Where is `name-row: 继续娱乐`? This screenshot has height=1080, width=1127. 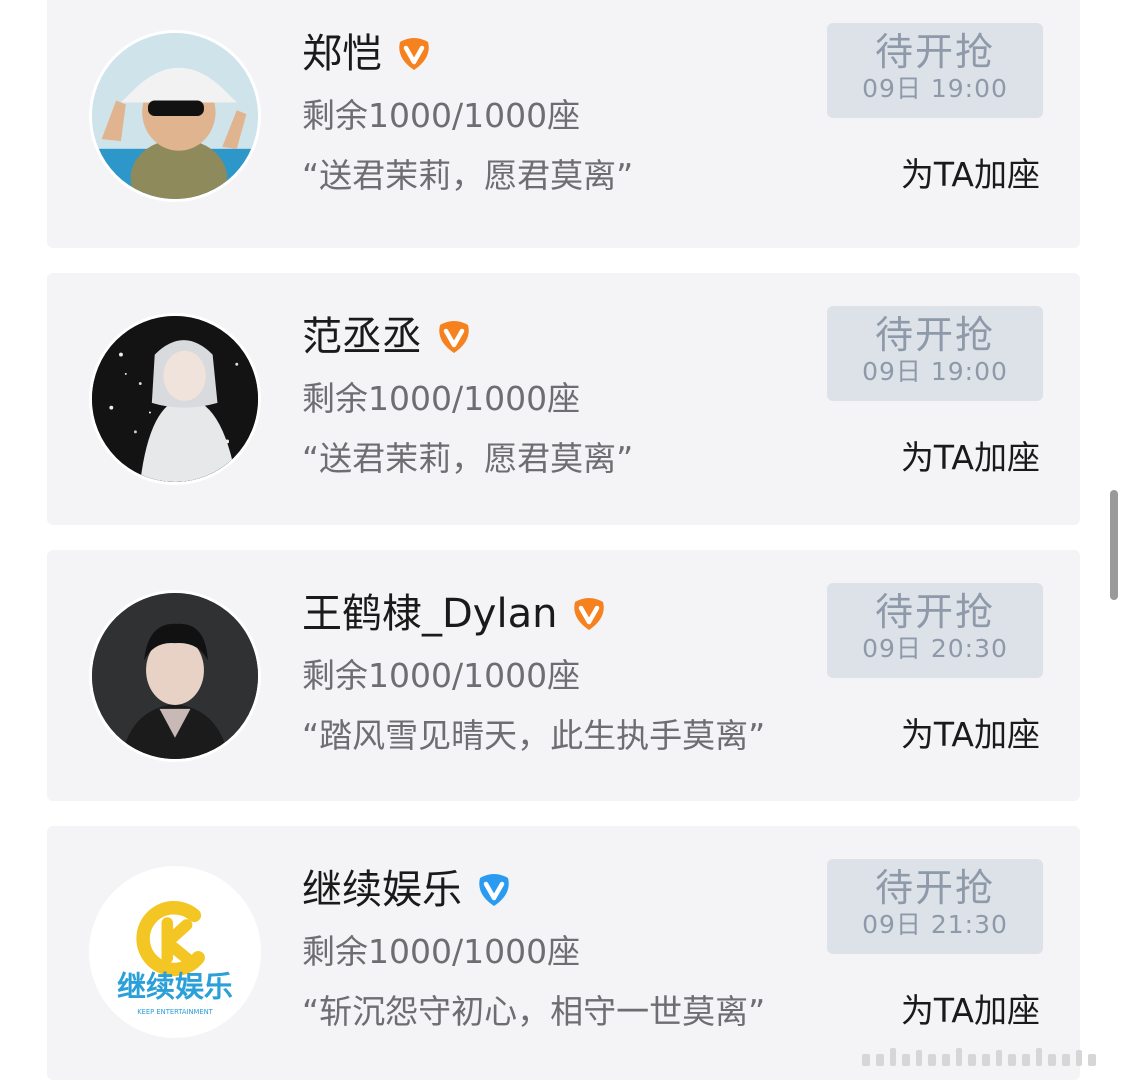 name-row: 继续娱乐 is located at coordinates (407, 890).